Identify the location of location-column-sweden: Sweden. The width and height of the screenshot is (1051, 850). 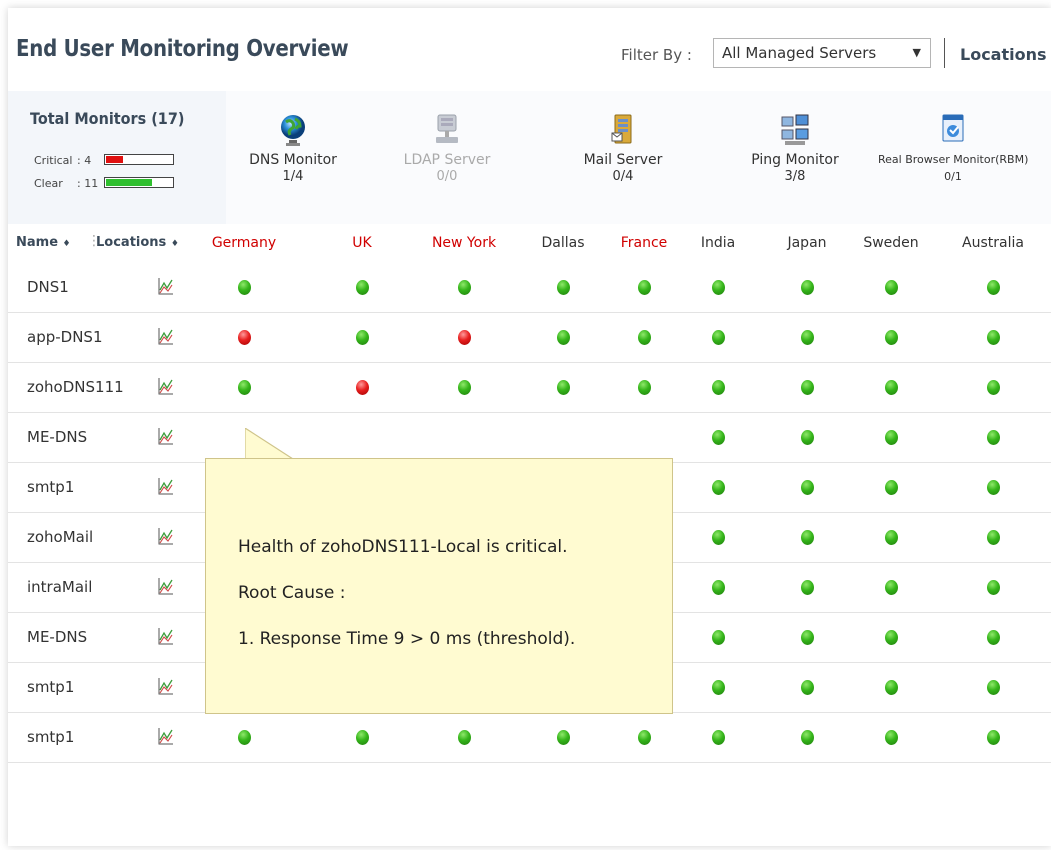
(890, 243).